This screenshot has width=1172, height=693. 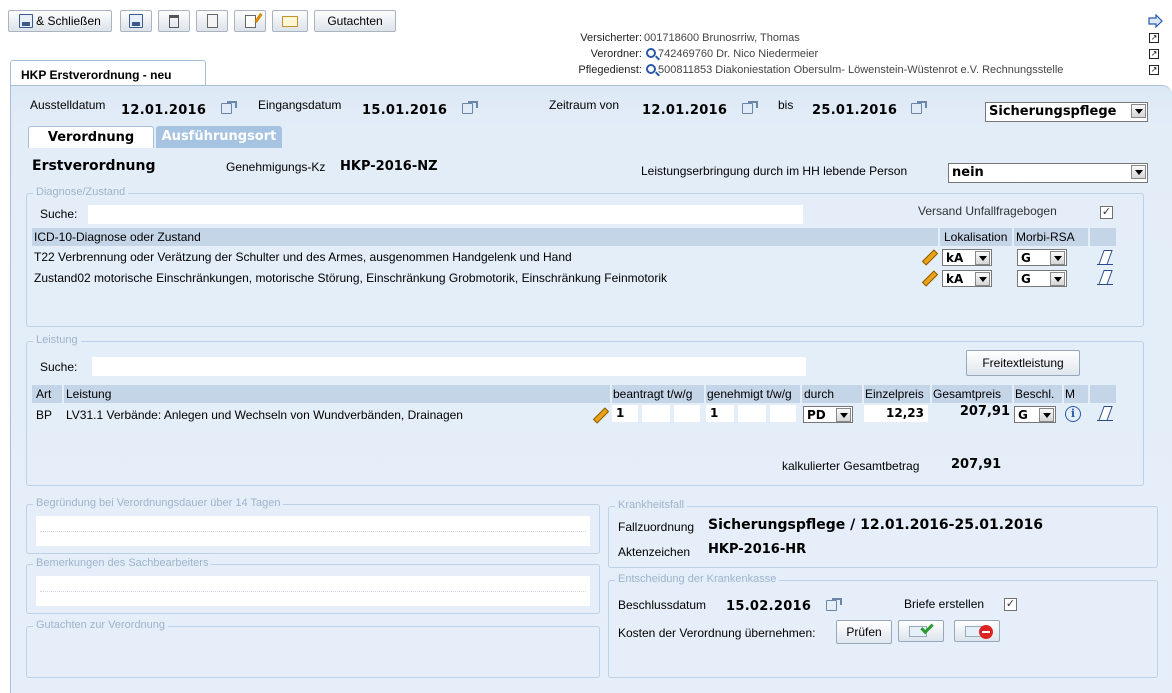 What do you see at coordinates (136, 21) in the screenshot?
I see `save-button` at bounding box center [136, 21].